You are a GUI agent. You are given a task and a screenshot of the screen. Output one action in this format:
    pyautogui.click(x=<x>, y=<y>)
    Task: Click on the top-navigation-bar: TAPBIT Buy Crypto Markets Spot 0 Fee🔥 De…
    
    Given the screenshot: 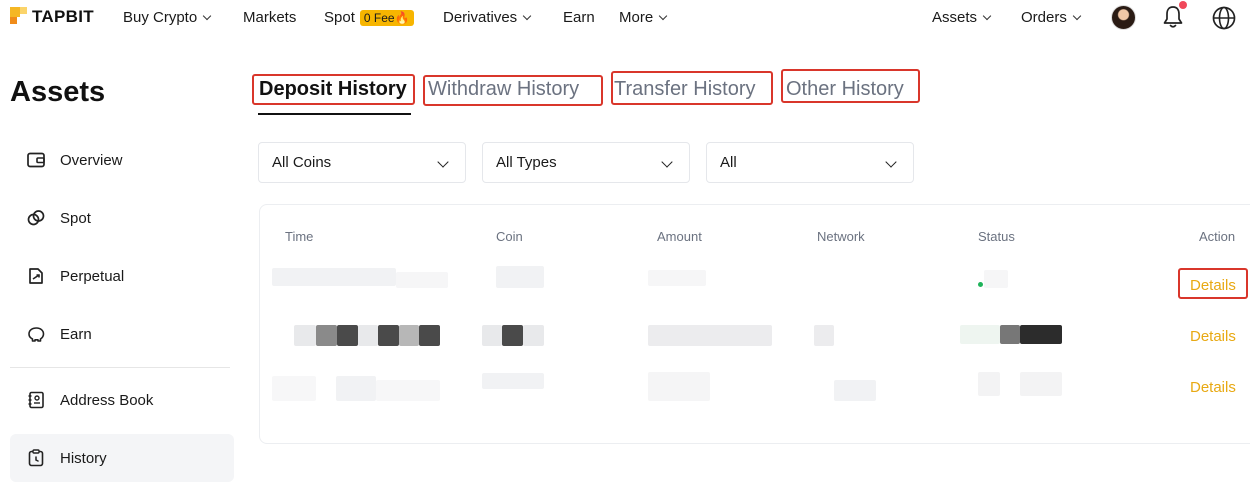 What is the action you would take?
    pyautogui.click(x=625, y=18)
    